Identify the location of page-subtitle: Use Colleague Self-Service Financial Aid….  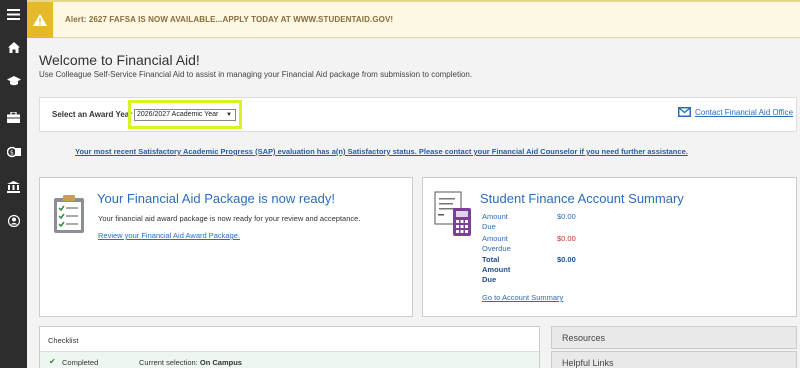
(256, 74).